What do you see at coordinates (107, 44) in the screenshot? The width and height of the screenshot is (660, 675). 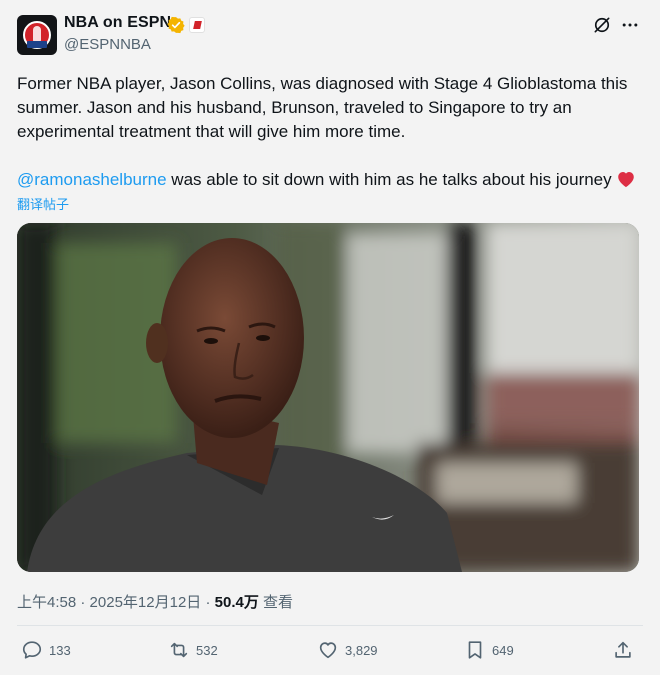 I see `author-handle: @ESPNNBA` at bounding box center [107, 44].